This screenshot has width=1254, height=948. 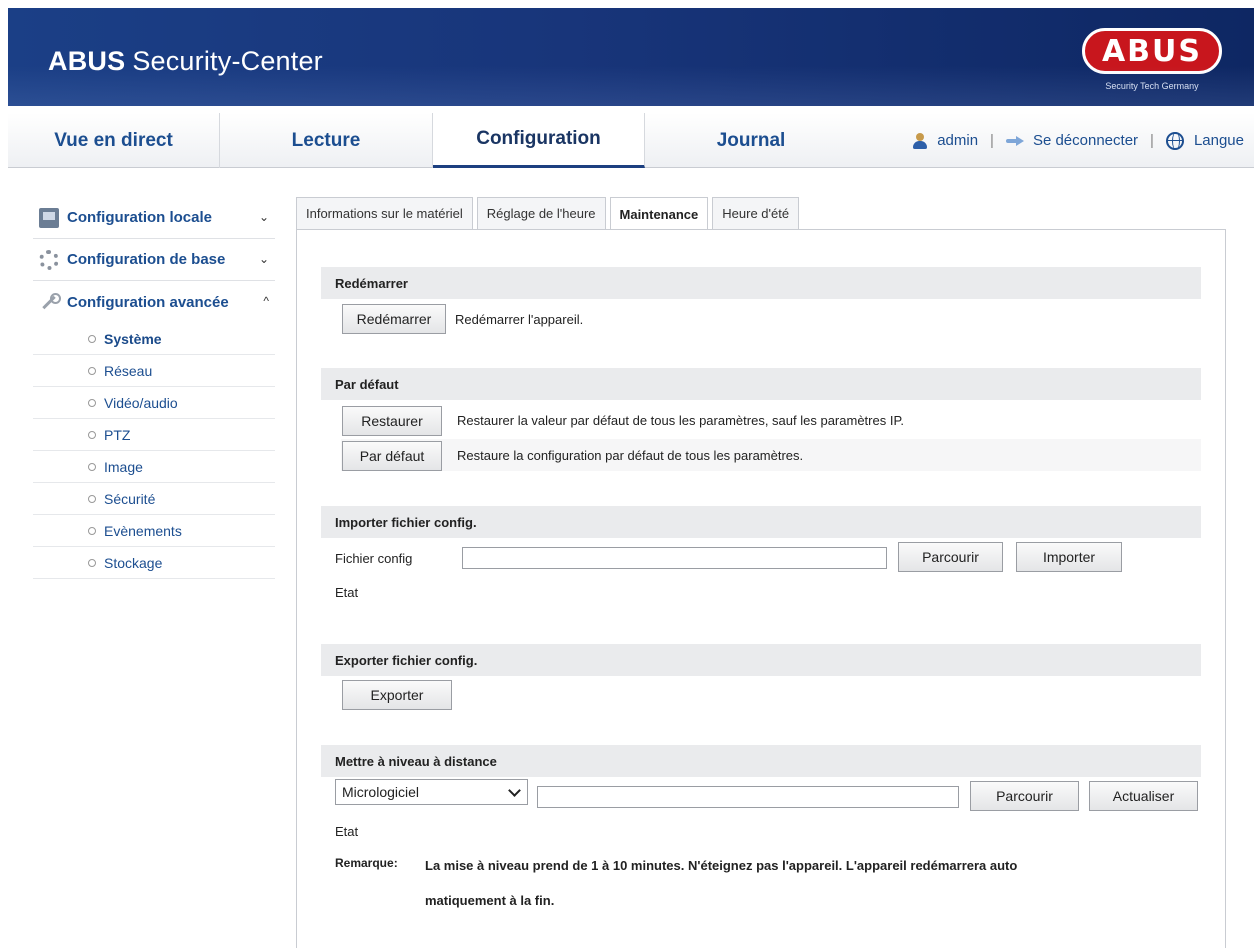 I want to click on logo-text: ABUS, so click(x=1152, y=51).